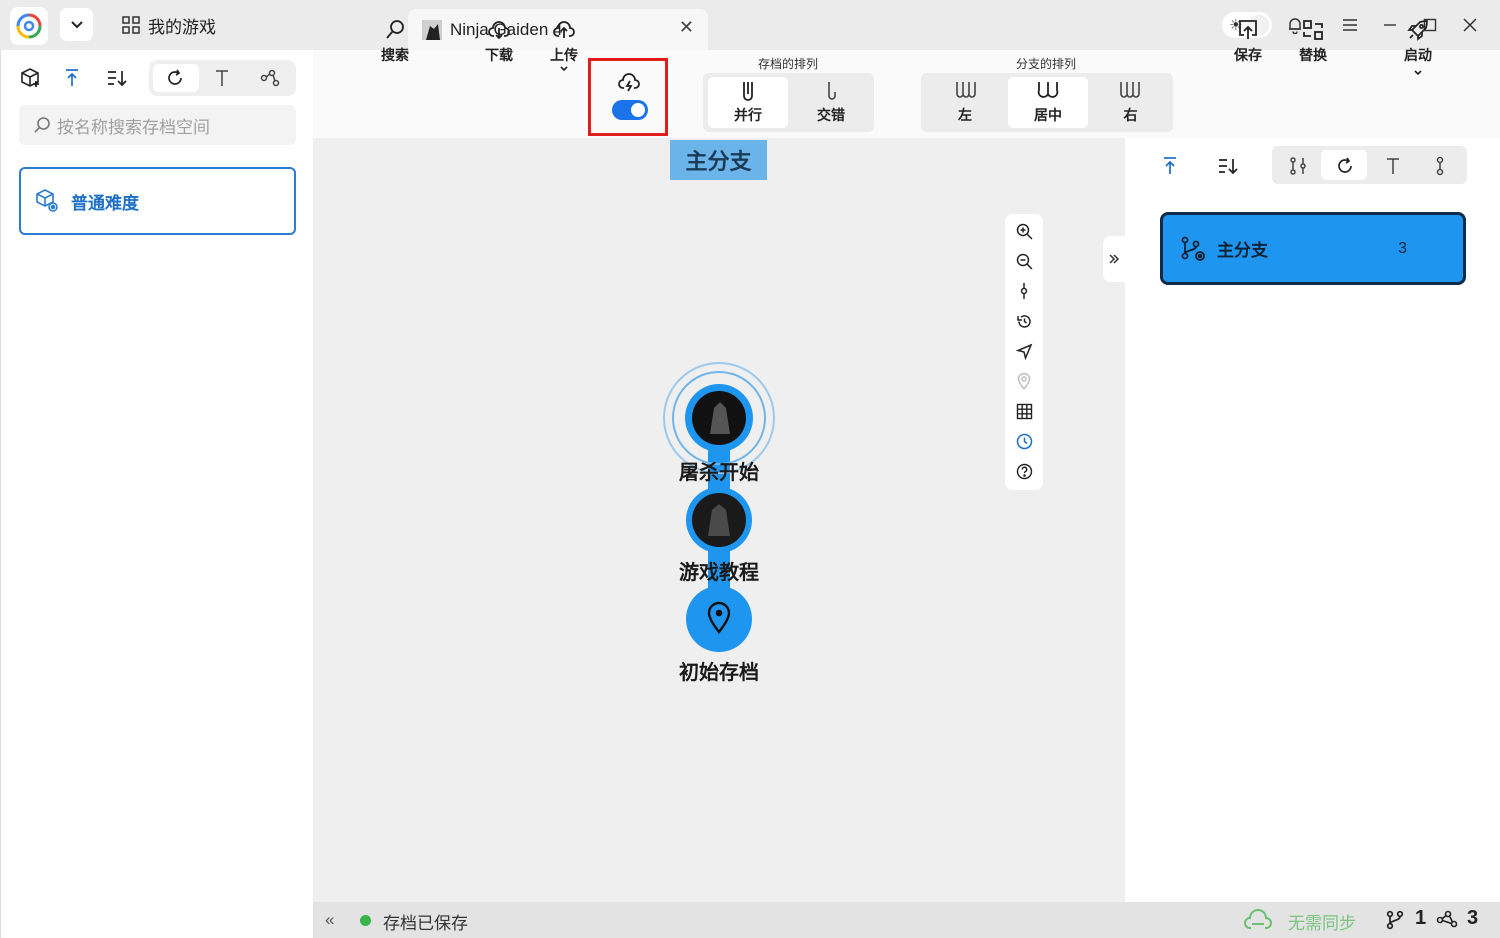 Image resolution: width=1500 pixels, height=938 pixels. I want to click on branch-count: 1, so click(1421, 918).